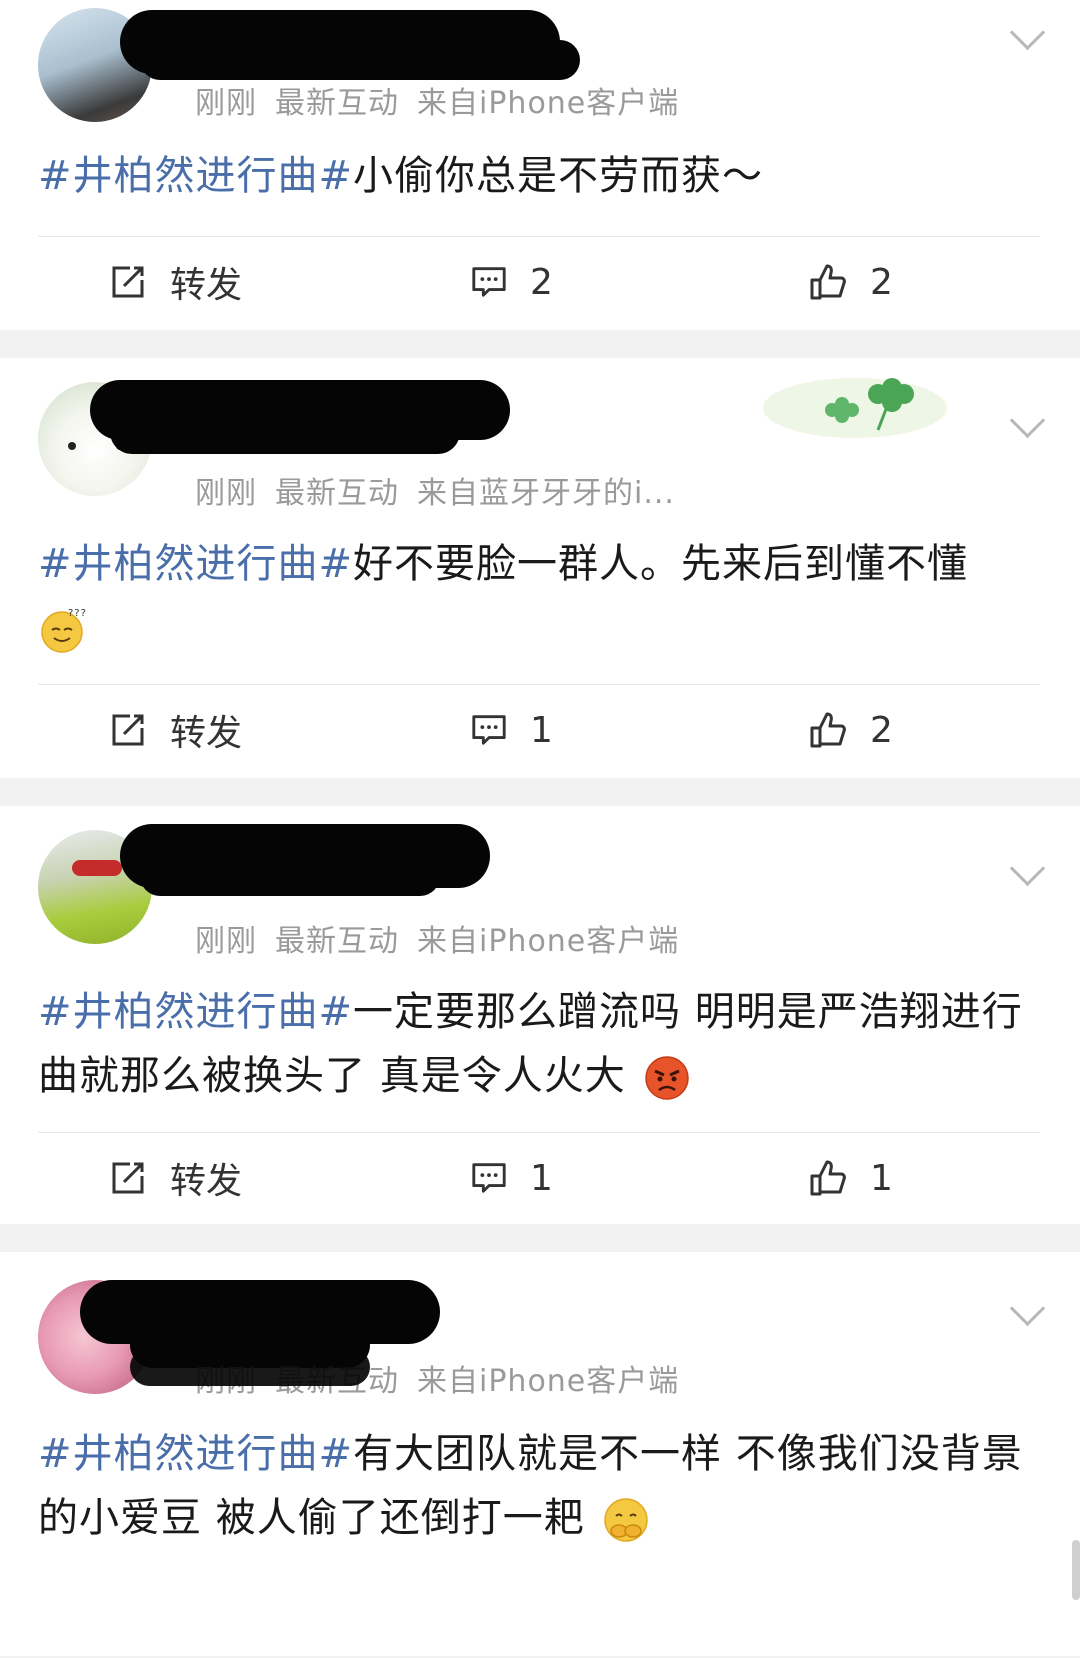  I want to click on action-bar: 转发 1 1, so click(540, 1178).